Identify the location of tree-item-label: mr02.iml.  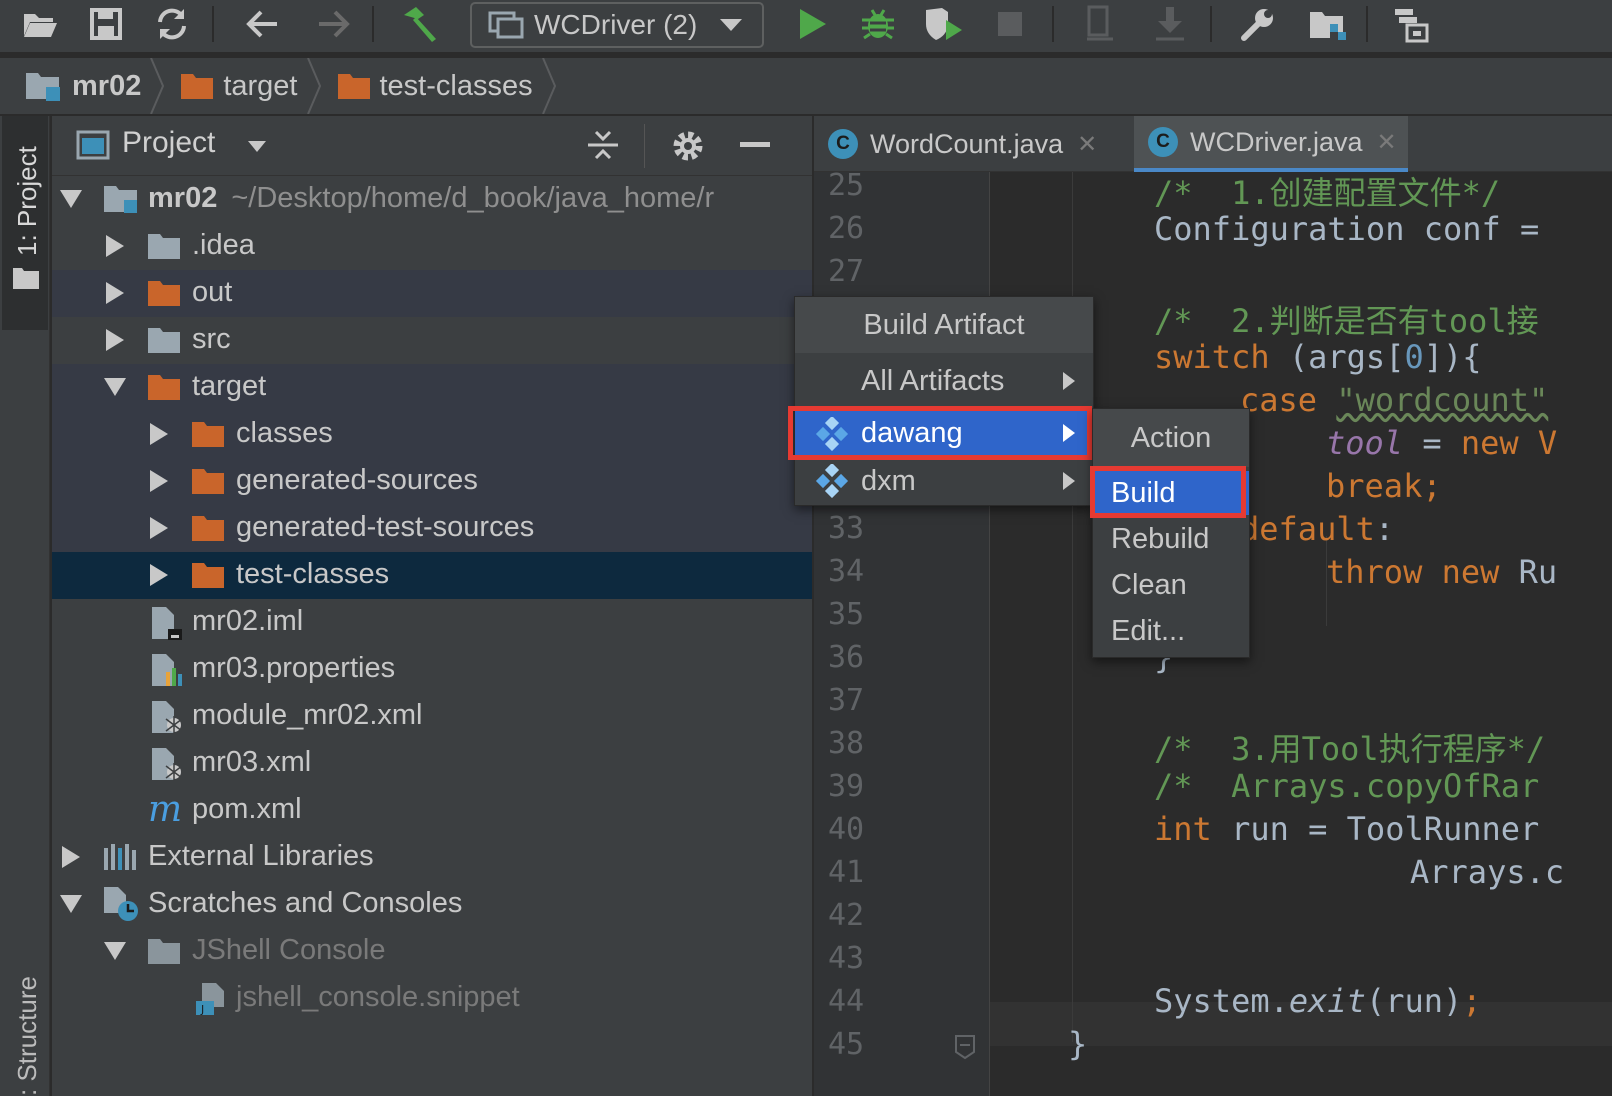
(248, 621).